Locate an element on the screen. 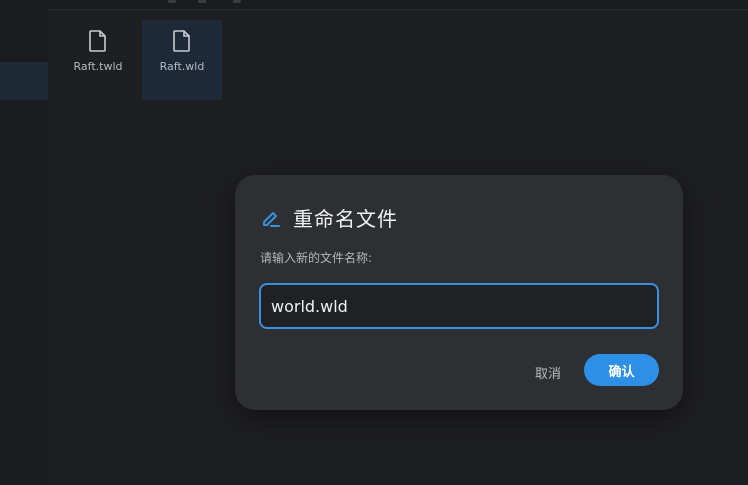 The image size is (748, 485). file-name: Raft.wld is located at coordinates (182, 66).